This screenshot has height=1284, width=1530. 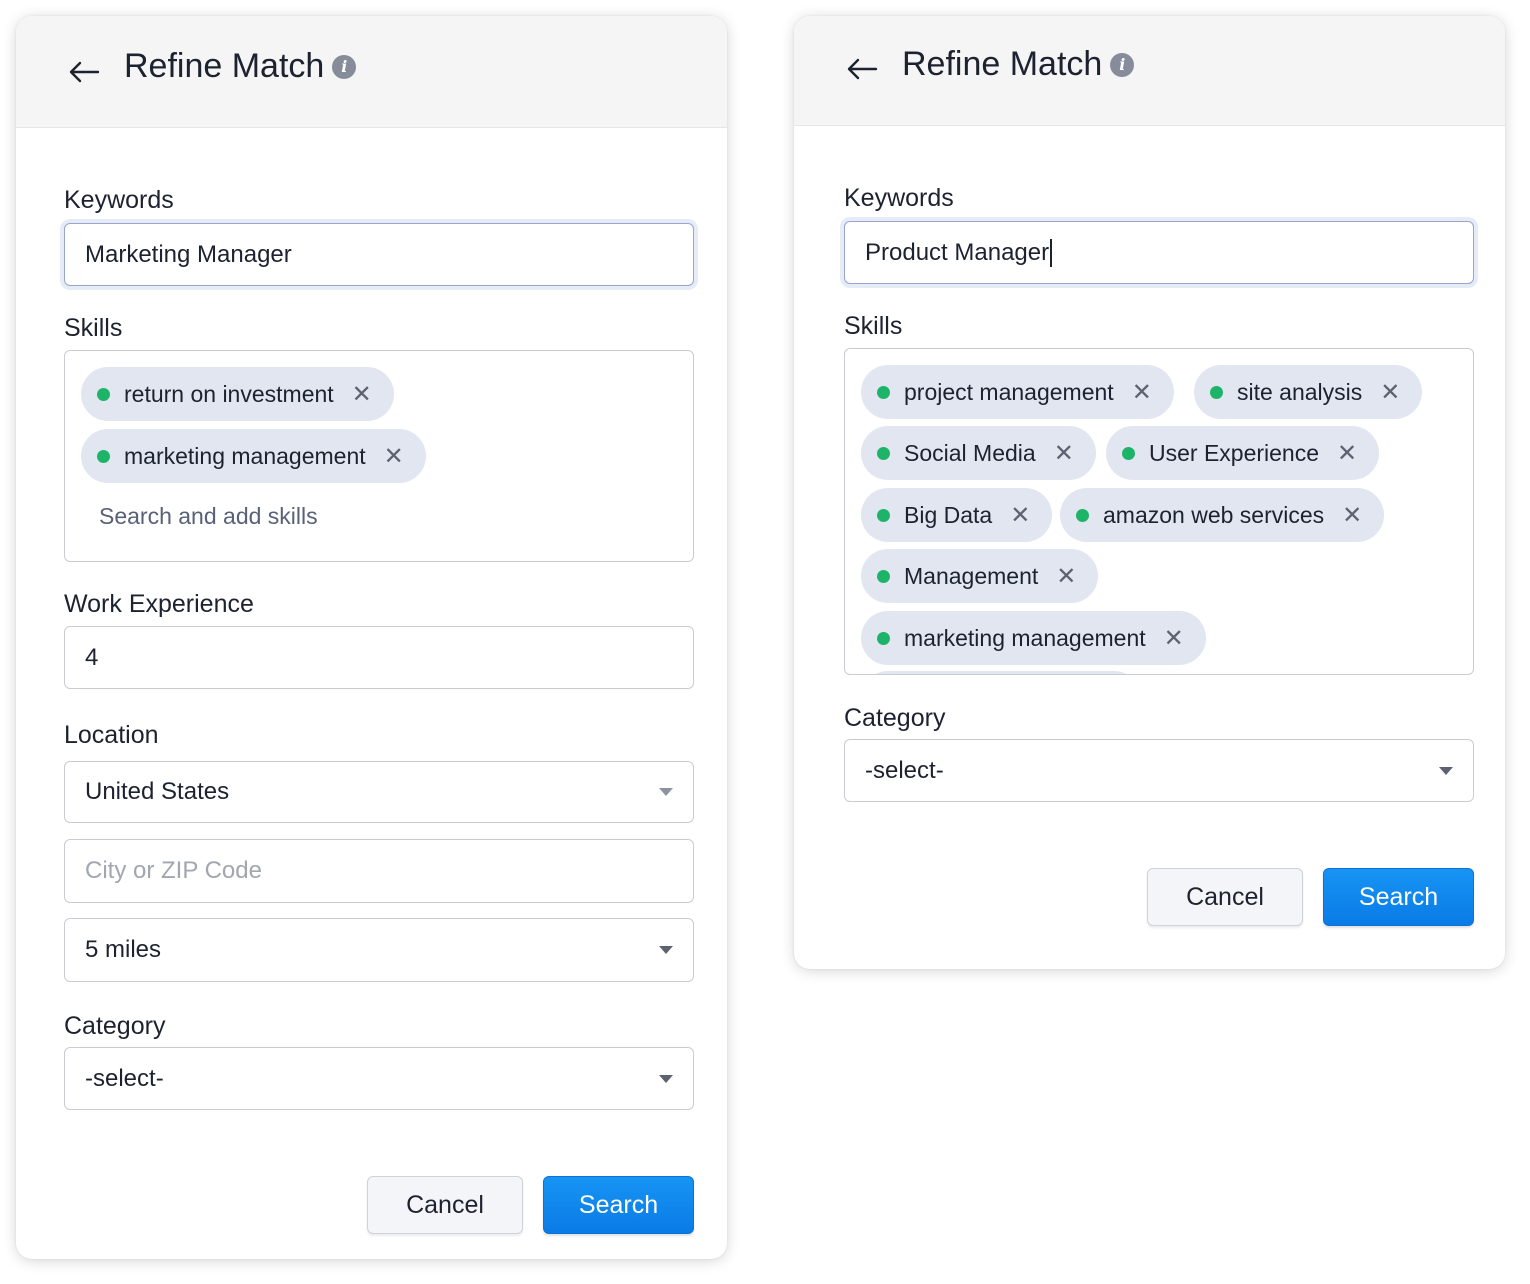 I want to click on keywords-value: Marketing Manager, so click(x=188, y=254).